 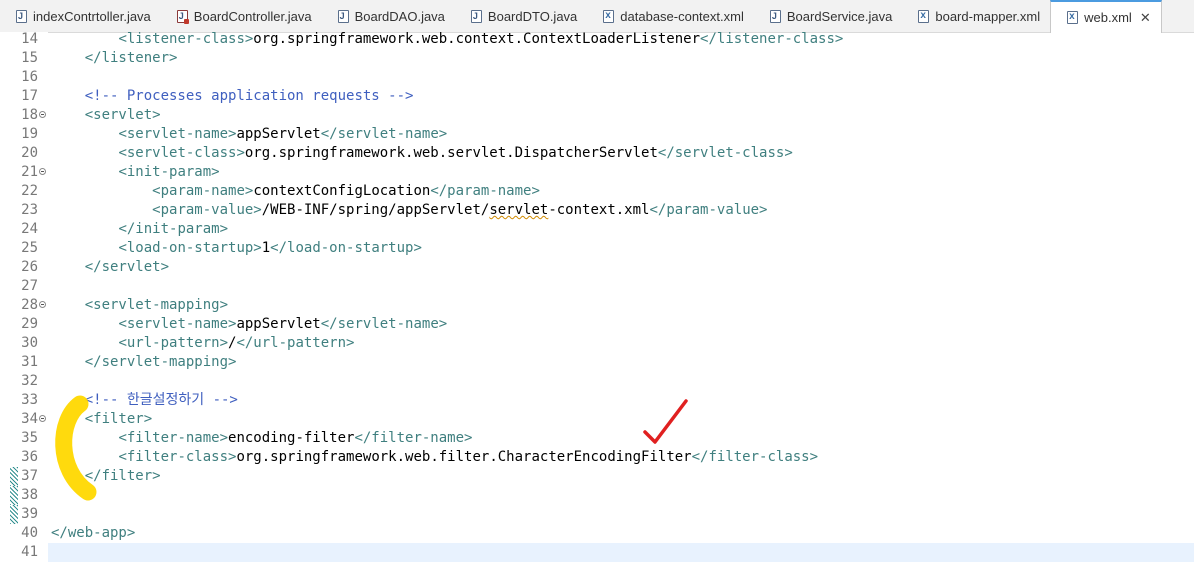 I want to click on code-line: 37 </filter>, so click(x=597, y=476).